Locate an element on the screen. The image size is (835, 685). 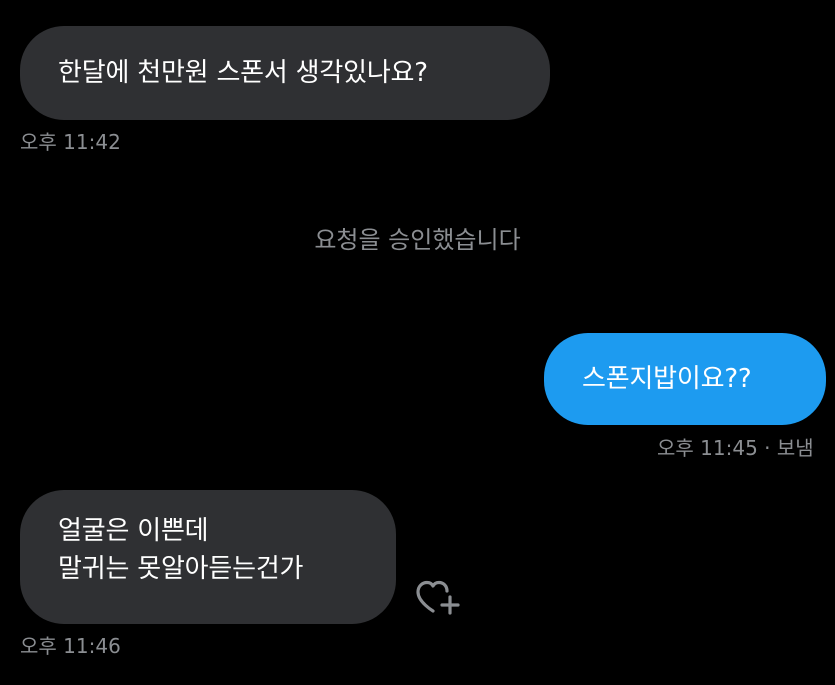
outgoing-message-bubble: 스폰지밥이요?? is located at coordinates (685, 379).